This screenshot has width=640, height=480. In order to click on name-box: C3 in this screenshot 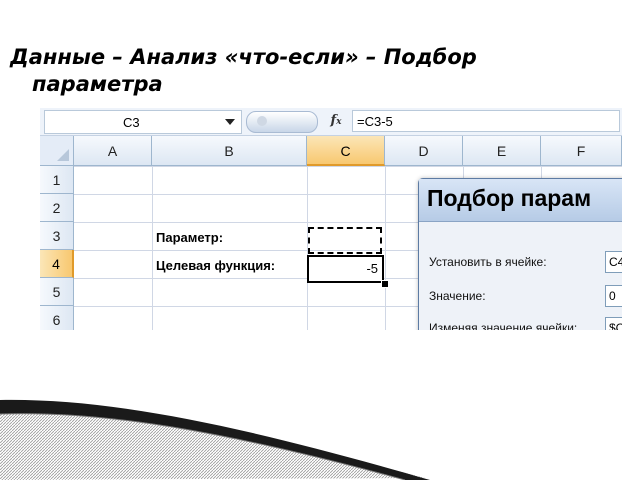, I will do `click(143, 122)`.